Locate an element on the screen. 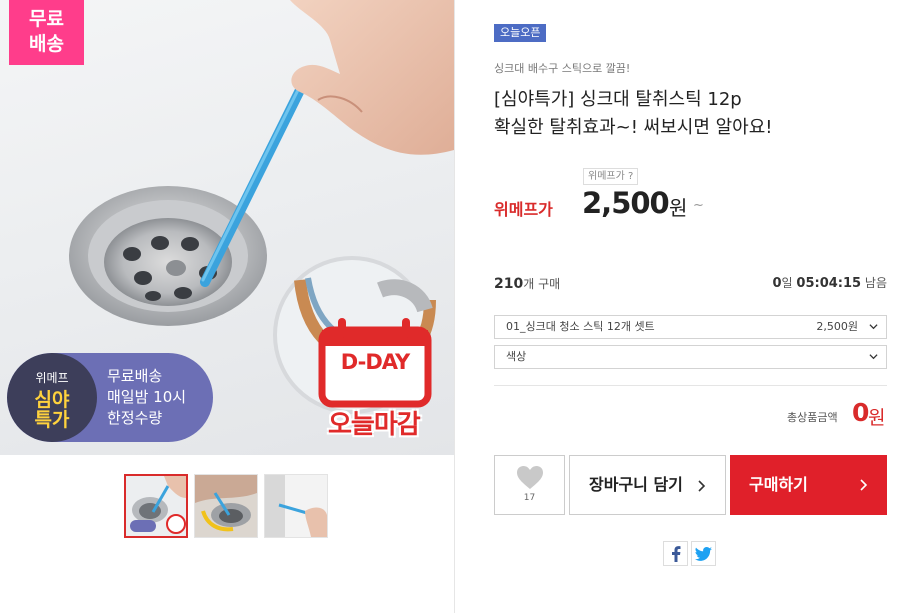 The height and width of the screenshot is (613, 921). timer-suffix: 남음 is located at coordinates (875, 283).